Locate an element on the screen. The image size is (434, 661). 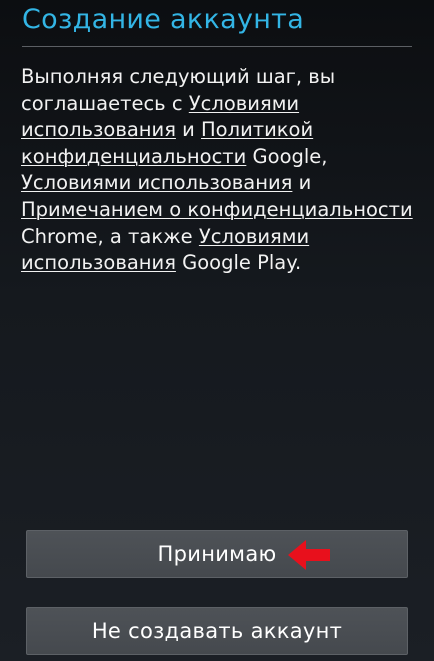
title-divider is located at coordinates (217, 46).